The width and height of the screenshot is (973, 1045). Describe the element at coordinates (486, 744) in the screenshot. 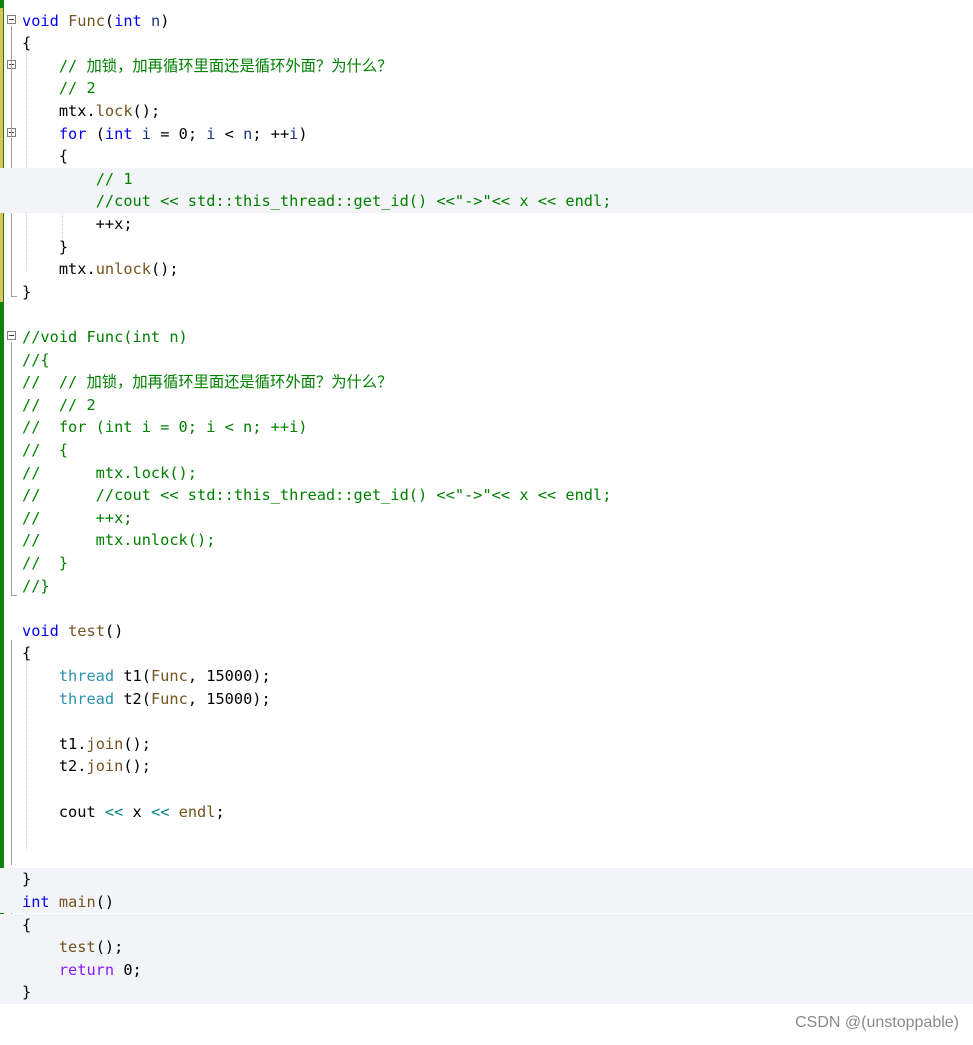

I see `code-line: t1.join();` at that location.